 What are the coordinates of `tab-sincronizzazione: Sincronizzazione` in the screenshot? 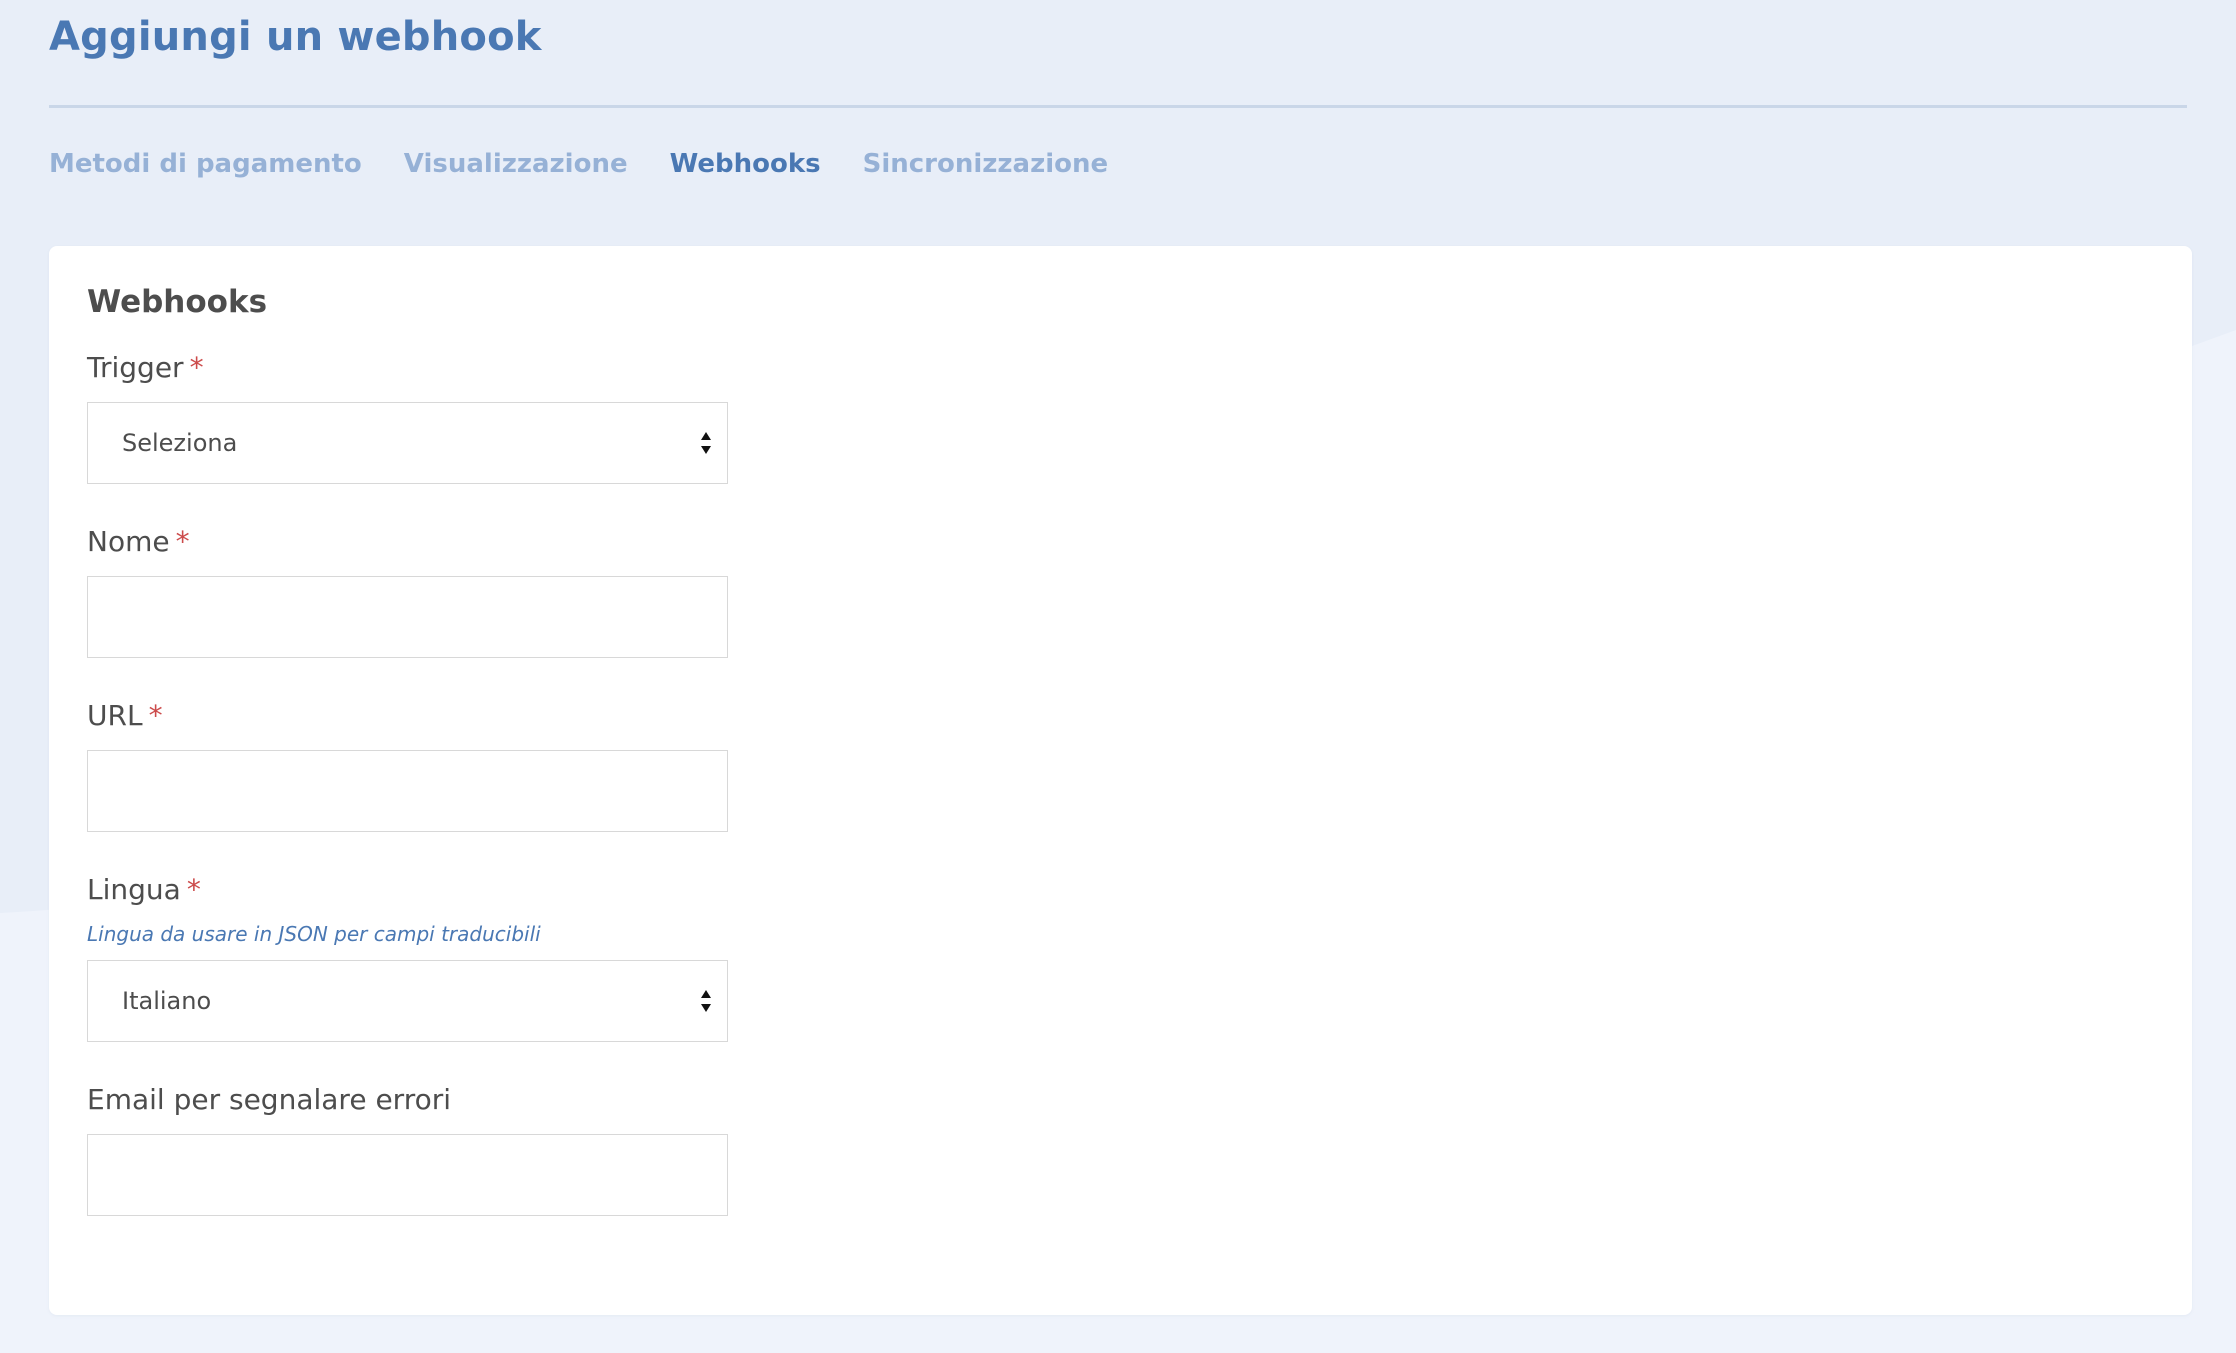 It's located at (986, 164).